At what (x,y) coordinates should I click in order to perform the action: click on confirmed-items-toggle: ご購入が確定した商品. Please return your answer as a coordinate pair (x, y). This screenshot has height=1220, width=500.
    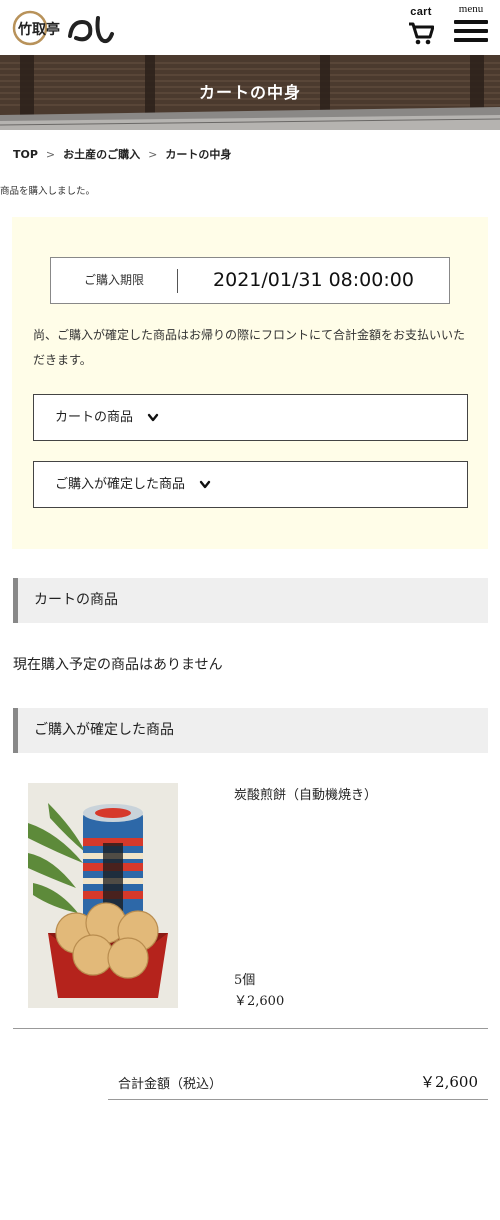
    Looking at the image, I should click on (250, 484).